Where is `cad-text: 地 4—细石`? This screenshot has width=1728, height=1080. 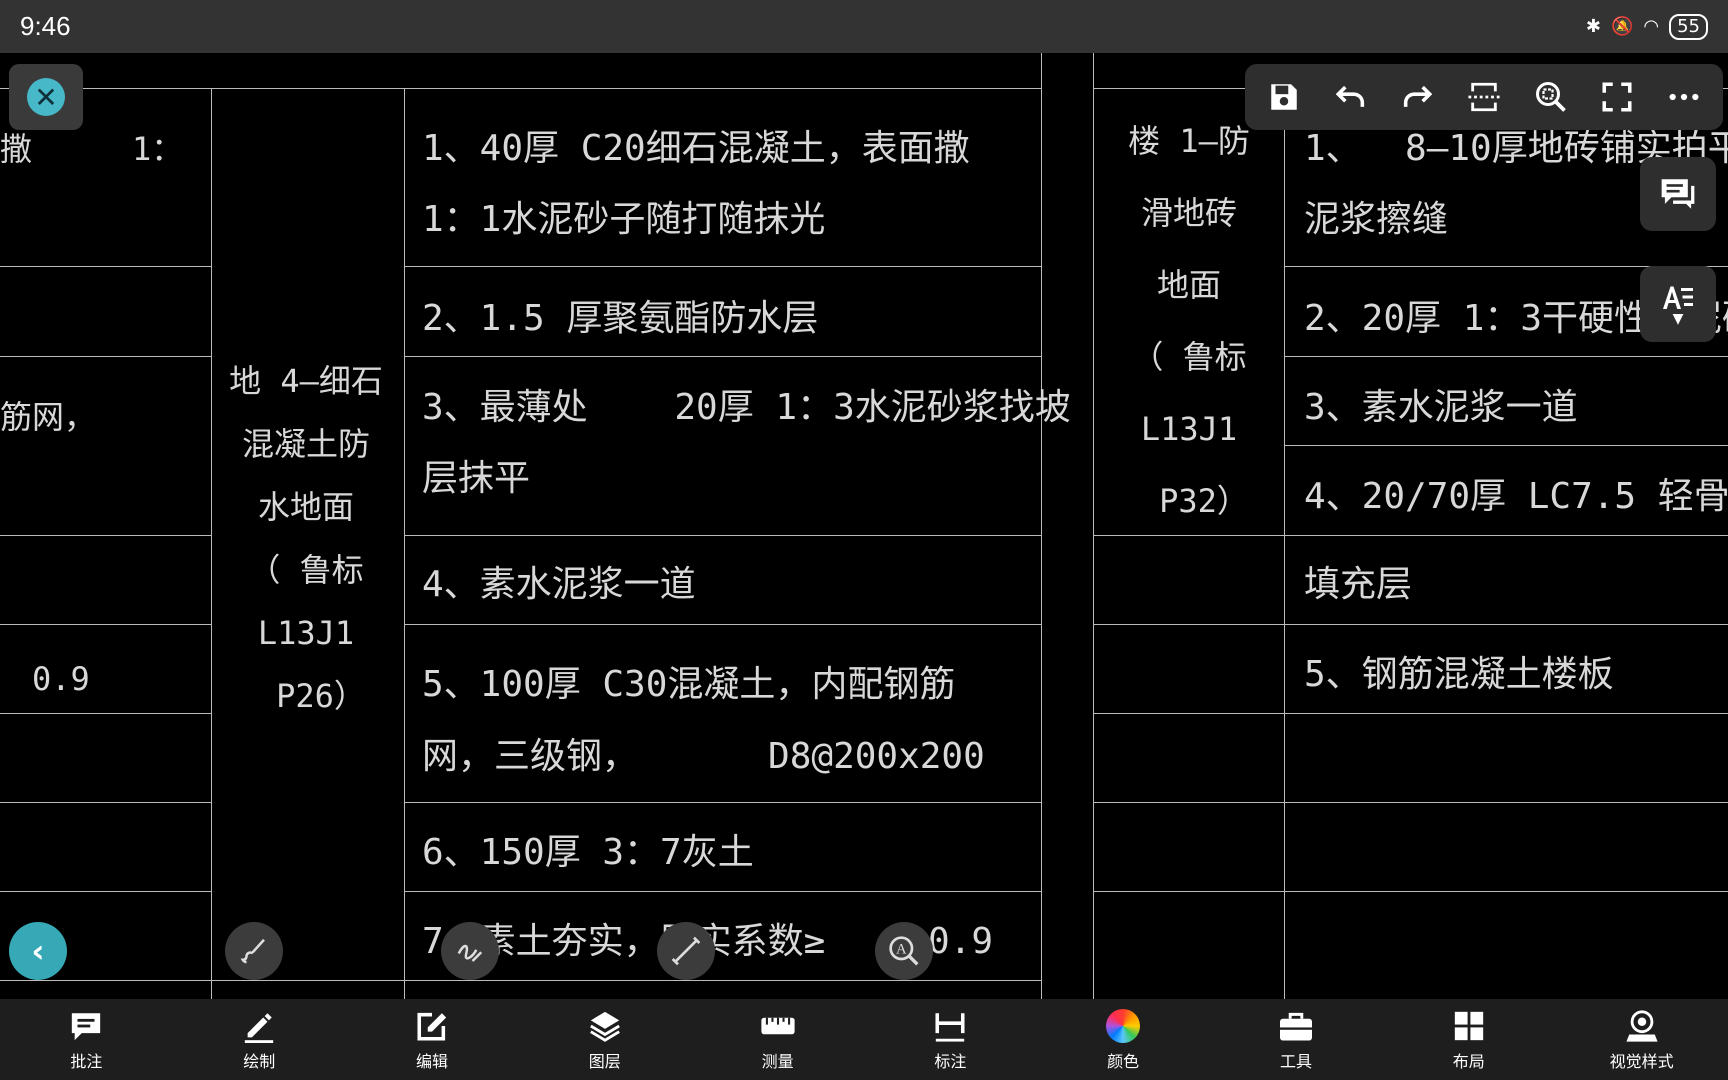 cad-text: 地 4—细石 is located at coordinates (306, 381).